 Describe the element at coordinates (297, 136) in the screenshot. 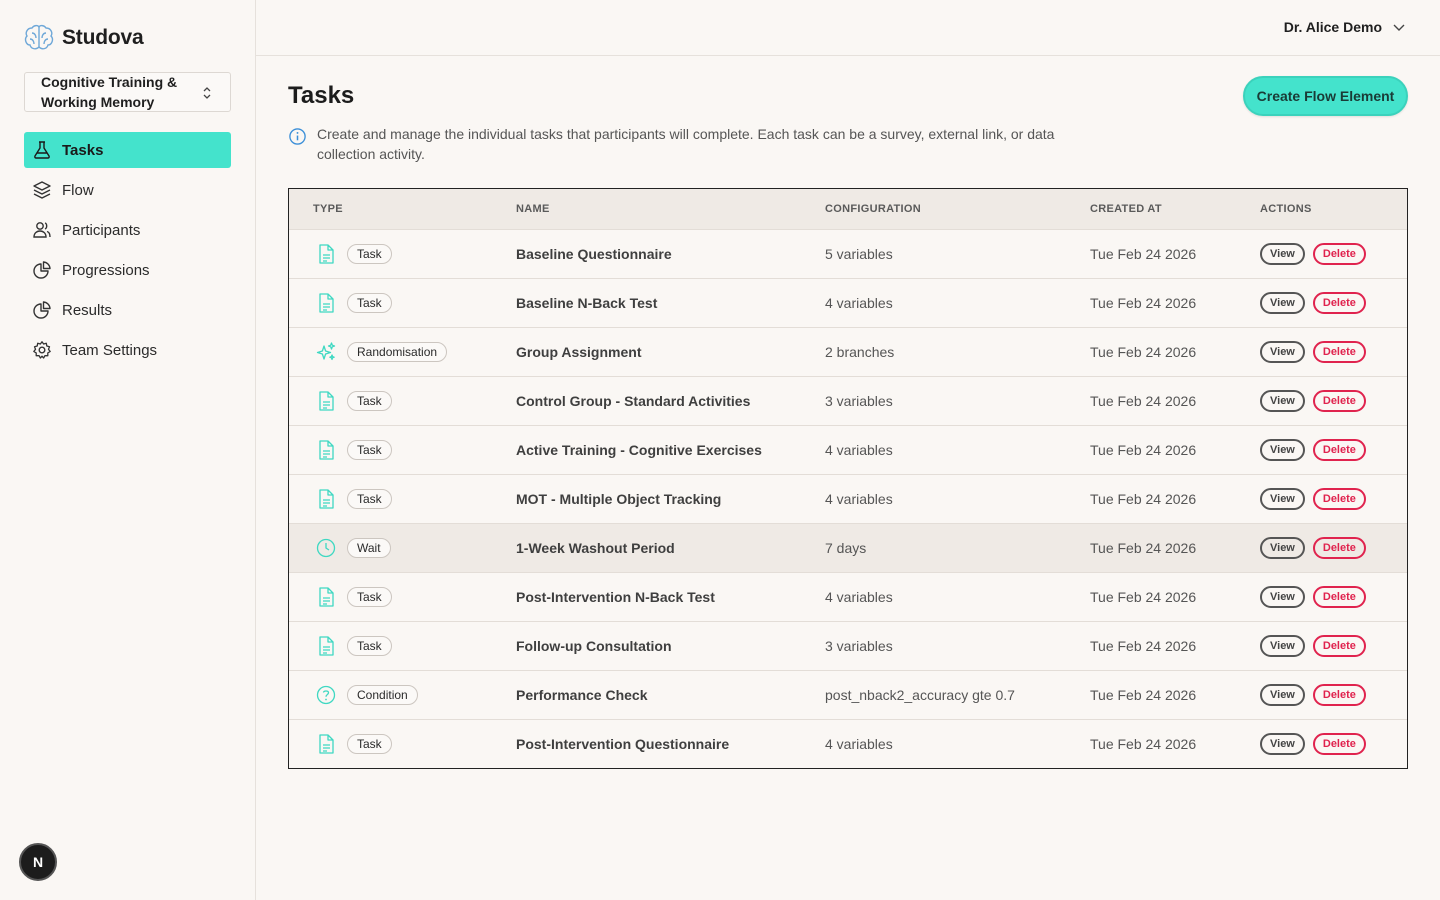

I see `info-icon` at that location.